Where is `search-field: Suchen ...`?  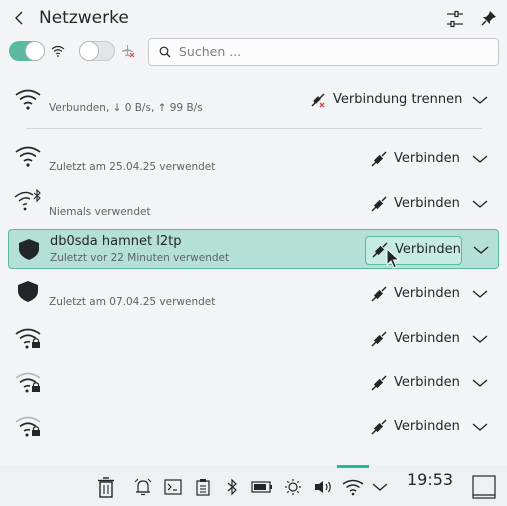
search-field: Suchen ... is located at coordinates (323, 52).